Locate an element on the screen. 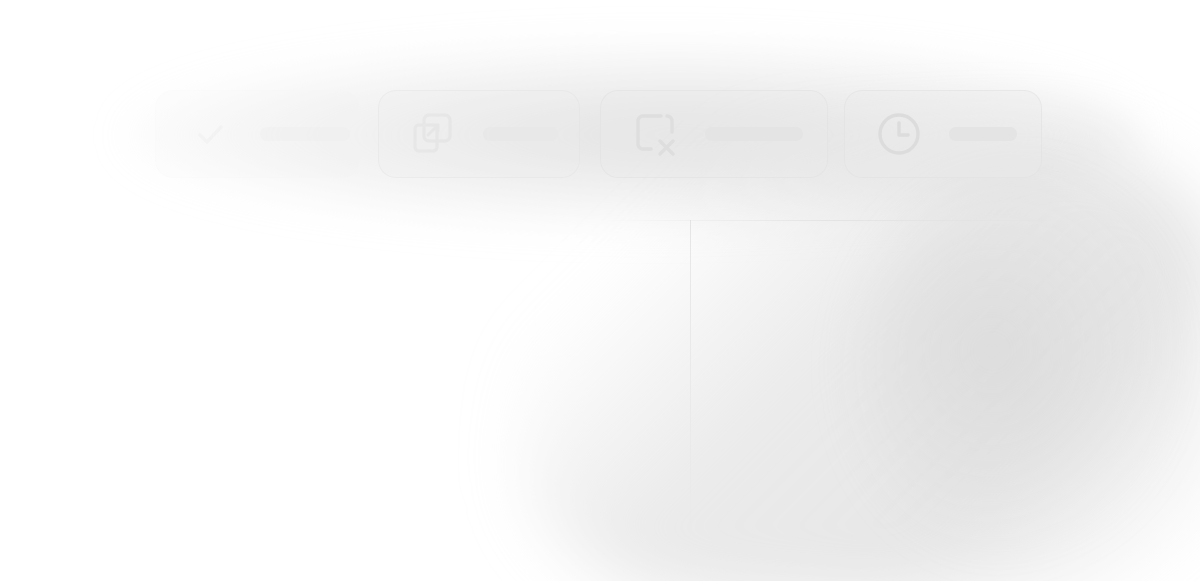  toolbar-item-copy is located at coordinates (479, 134).